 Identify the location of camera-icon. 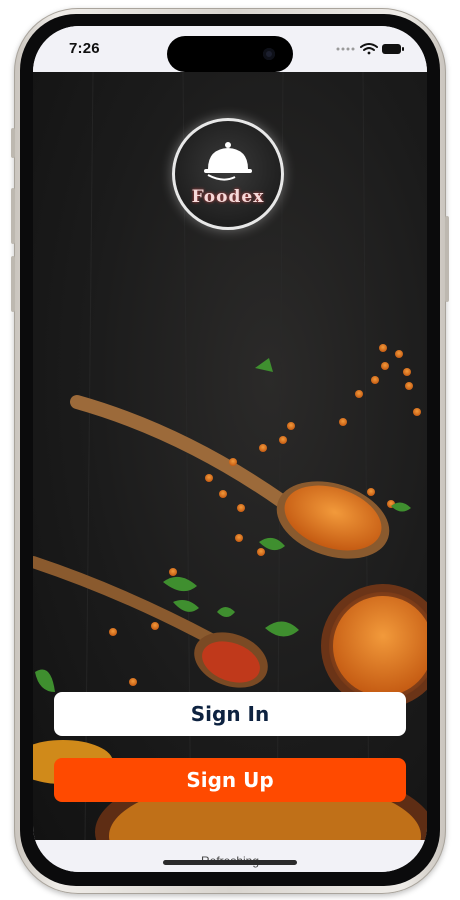
(269, 54).